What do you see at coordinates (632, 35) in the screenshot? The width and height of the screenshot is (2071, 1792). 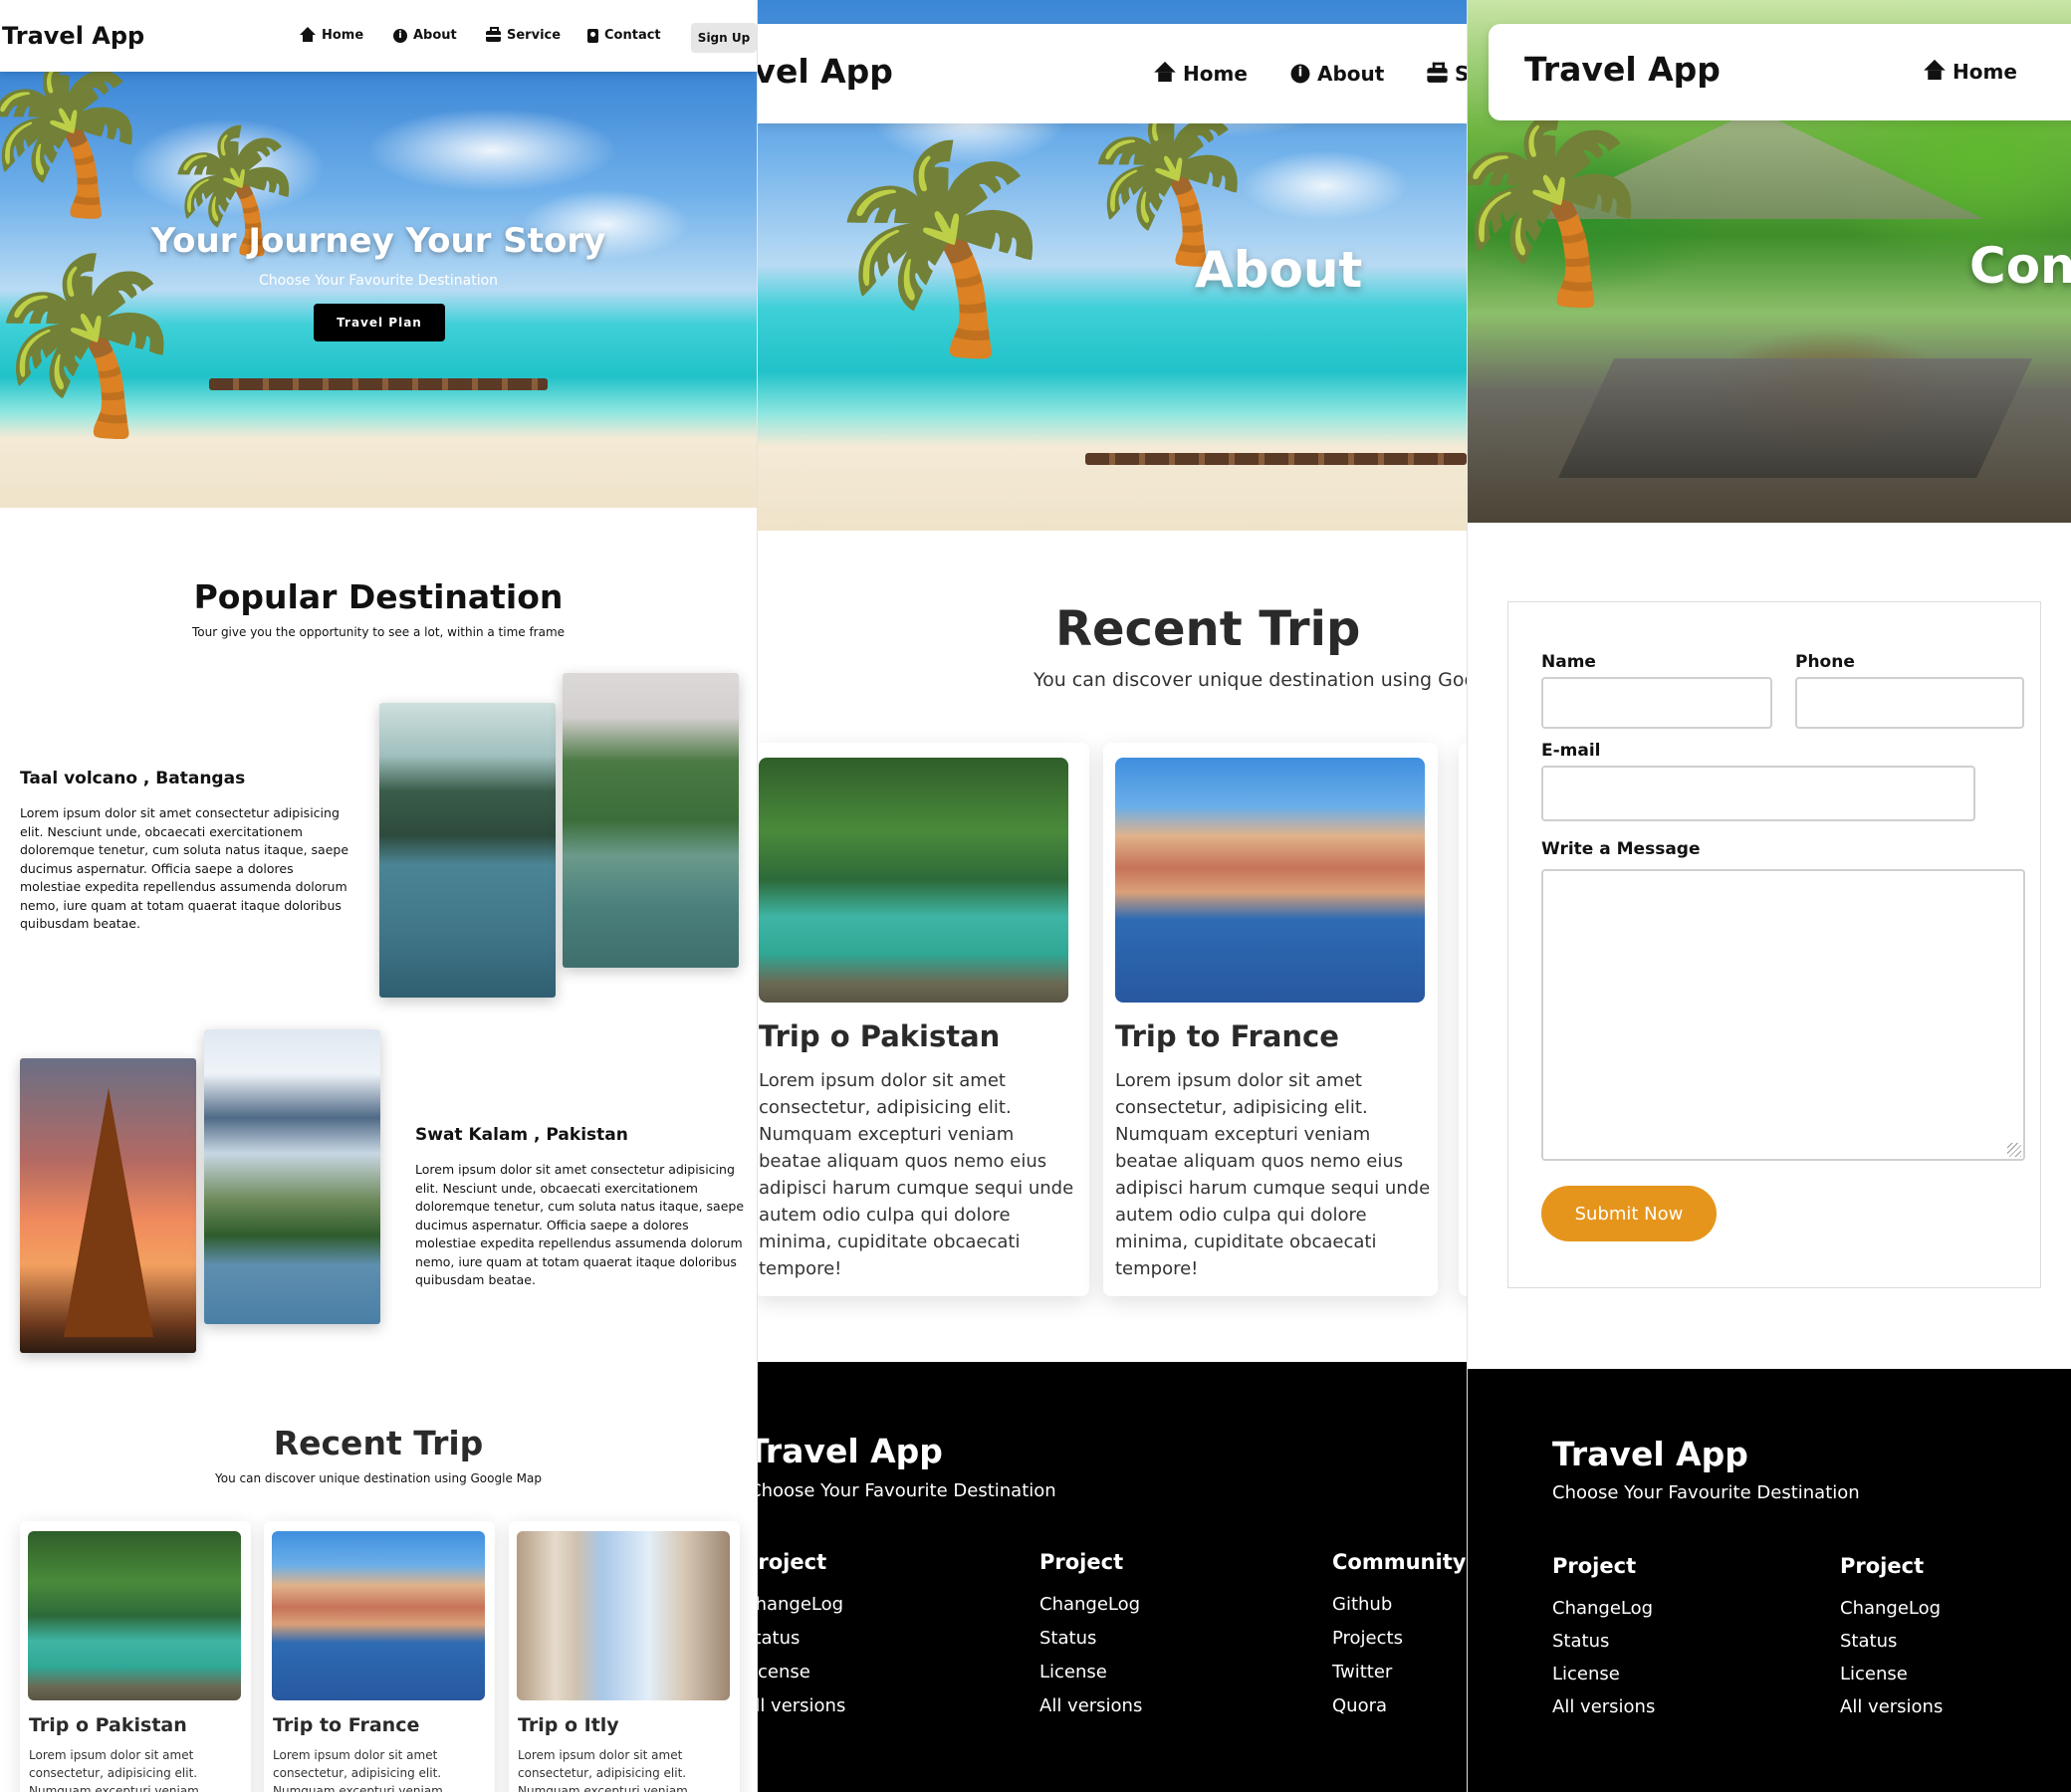 I see `nav-contact-label: Contact` at bounding box center [632, 35].